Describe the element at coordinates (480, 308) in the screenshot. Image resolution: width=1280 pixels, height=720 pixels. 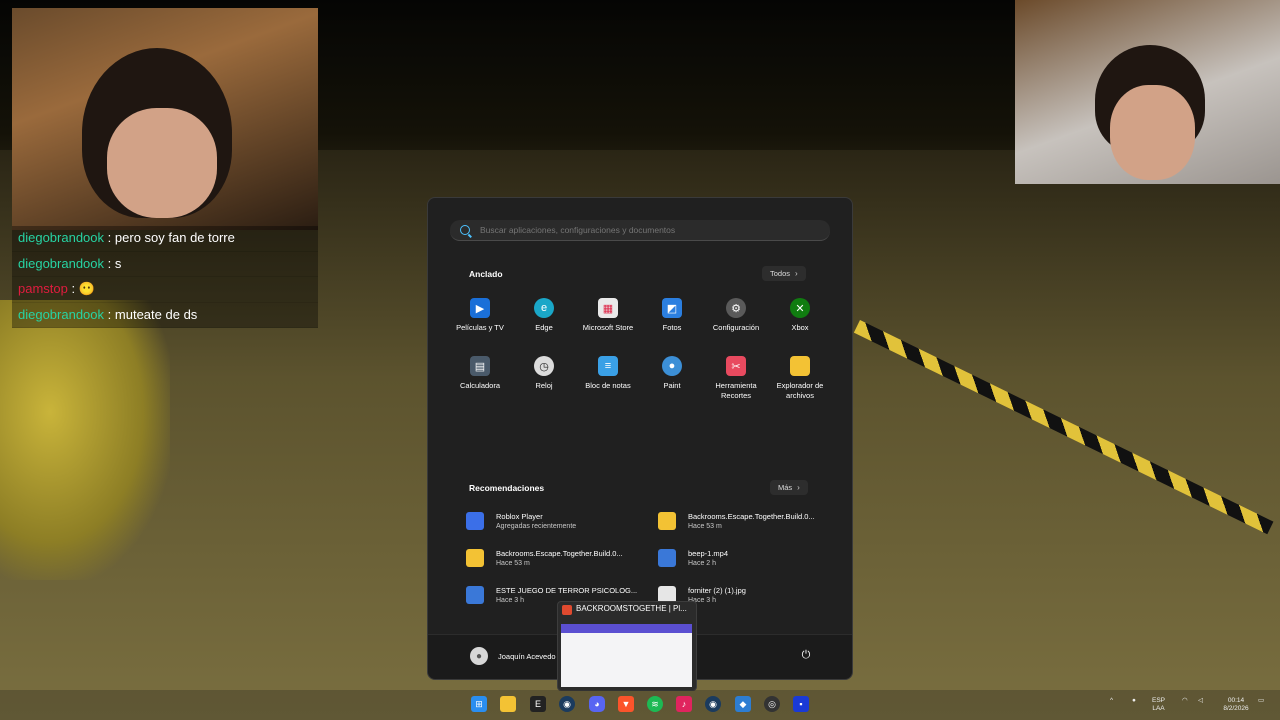
I see `film-icon: ▶` at that location.